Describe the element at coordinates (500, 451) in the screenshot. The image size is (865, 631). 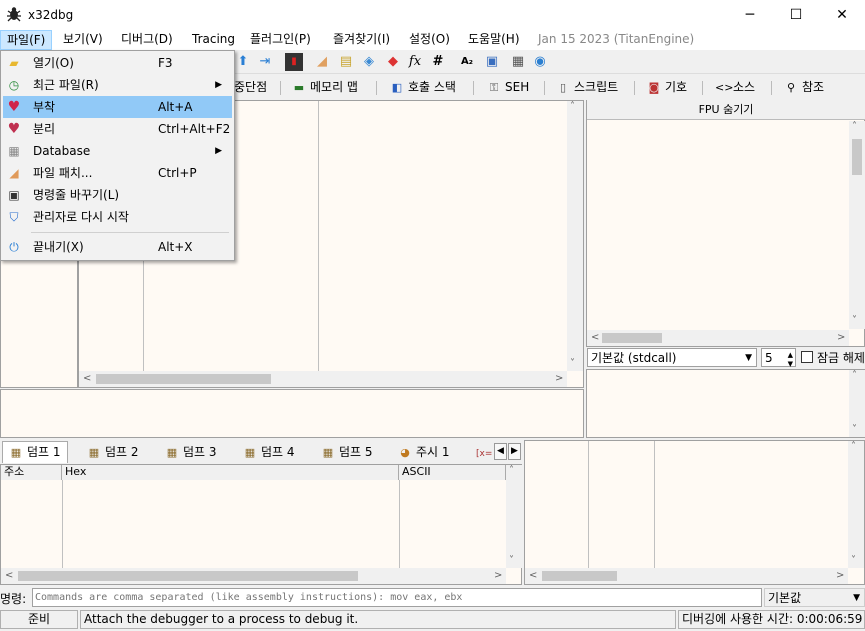
I see `dump-tabs-left-button: ◀` at that location.